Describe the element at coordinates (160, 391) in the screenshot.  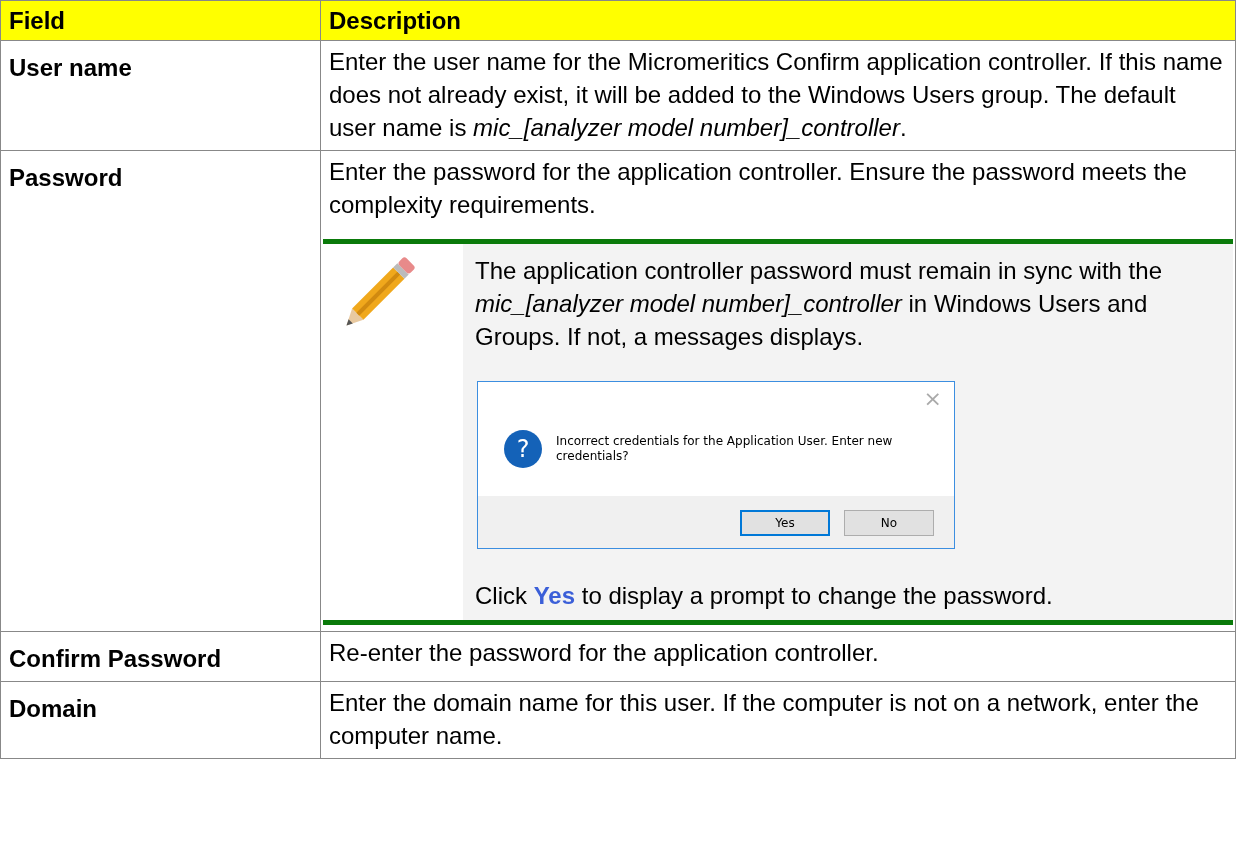
I see `field-name: Password` at that location.